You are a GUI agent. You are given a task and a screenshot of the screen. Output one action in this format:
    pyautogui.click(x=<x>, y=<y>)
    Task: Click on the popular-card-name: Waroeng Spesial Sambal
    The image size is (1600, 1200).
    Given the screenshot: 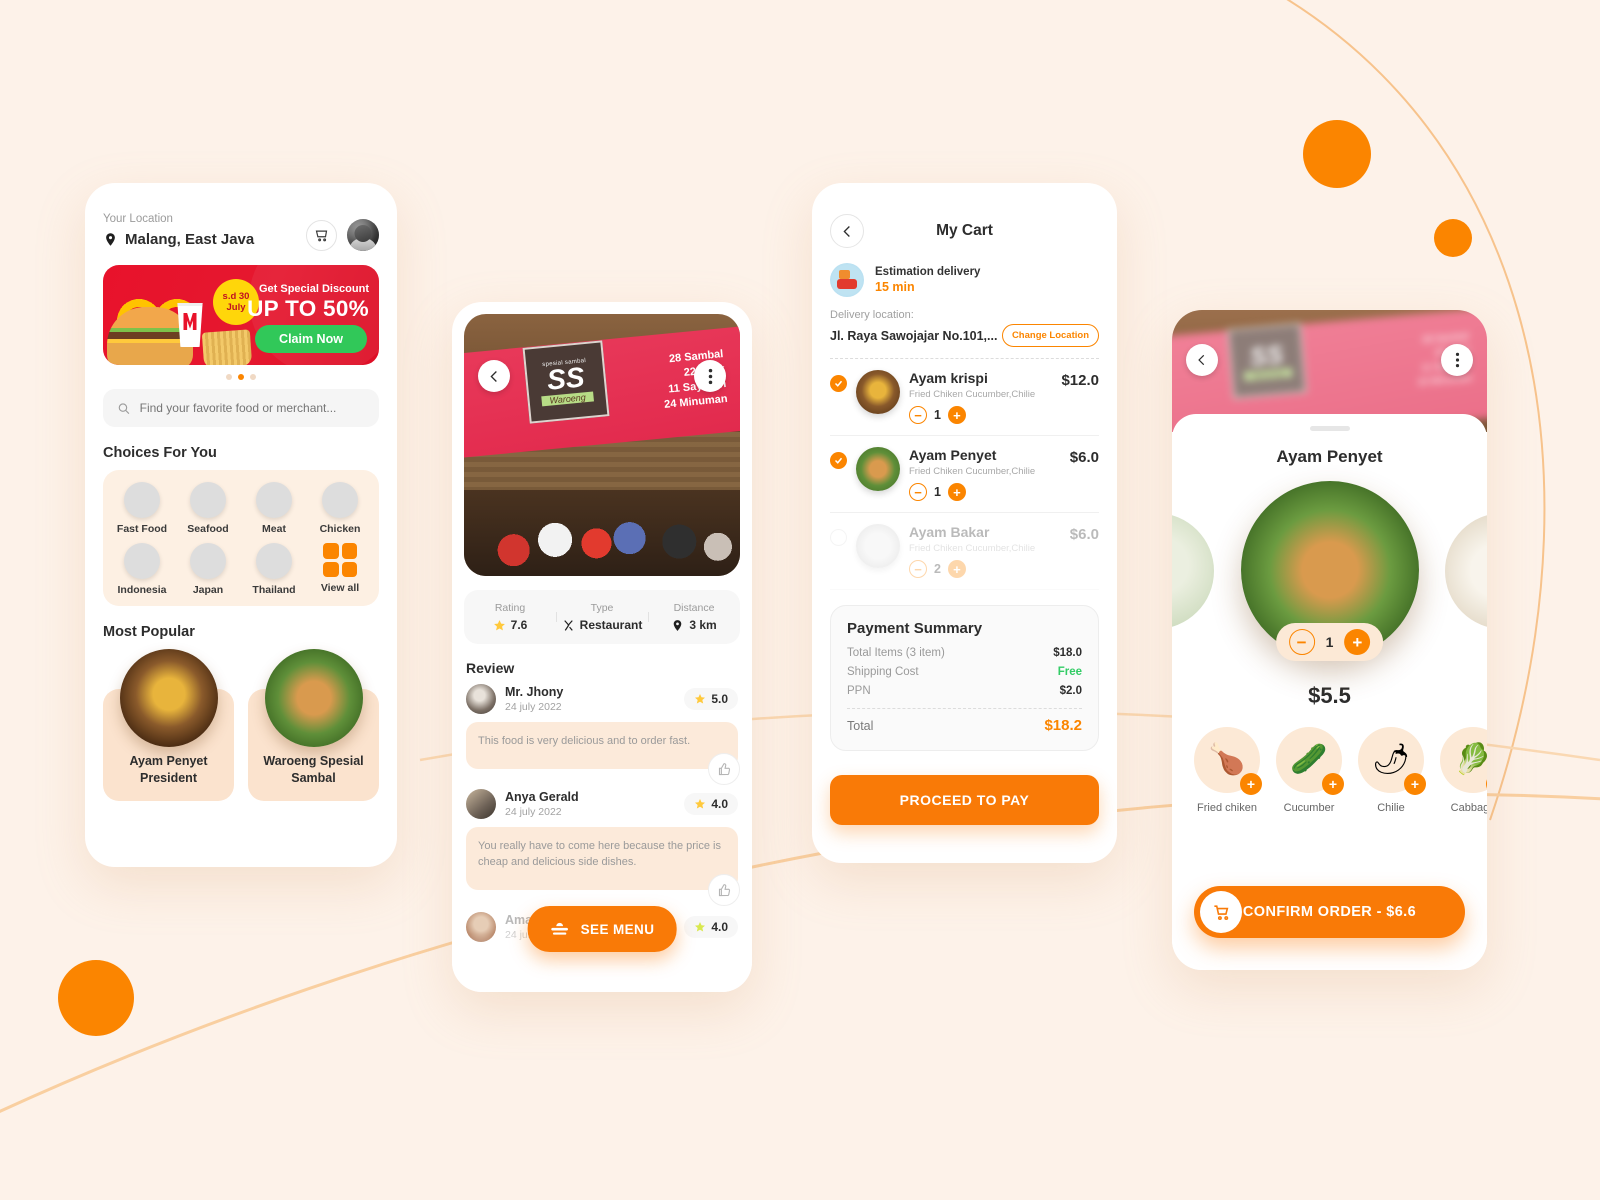 What is the action you would take?
    pyautogui.click(x=313, y=769)
    